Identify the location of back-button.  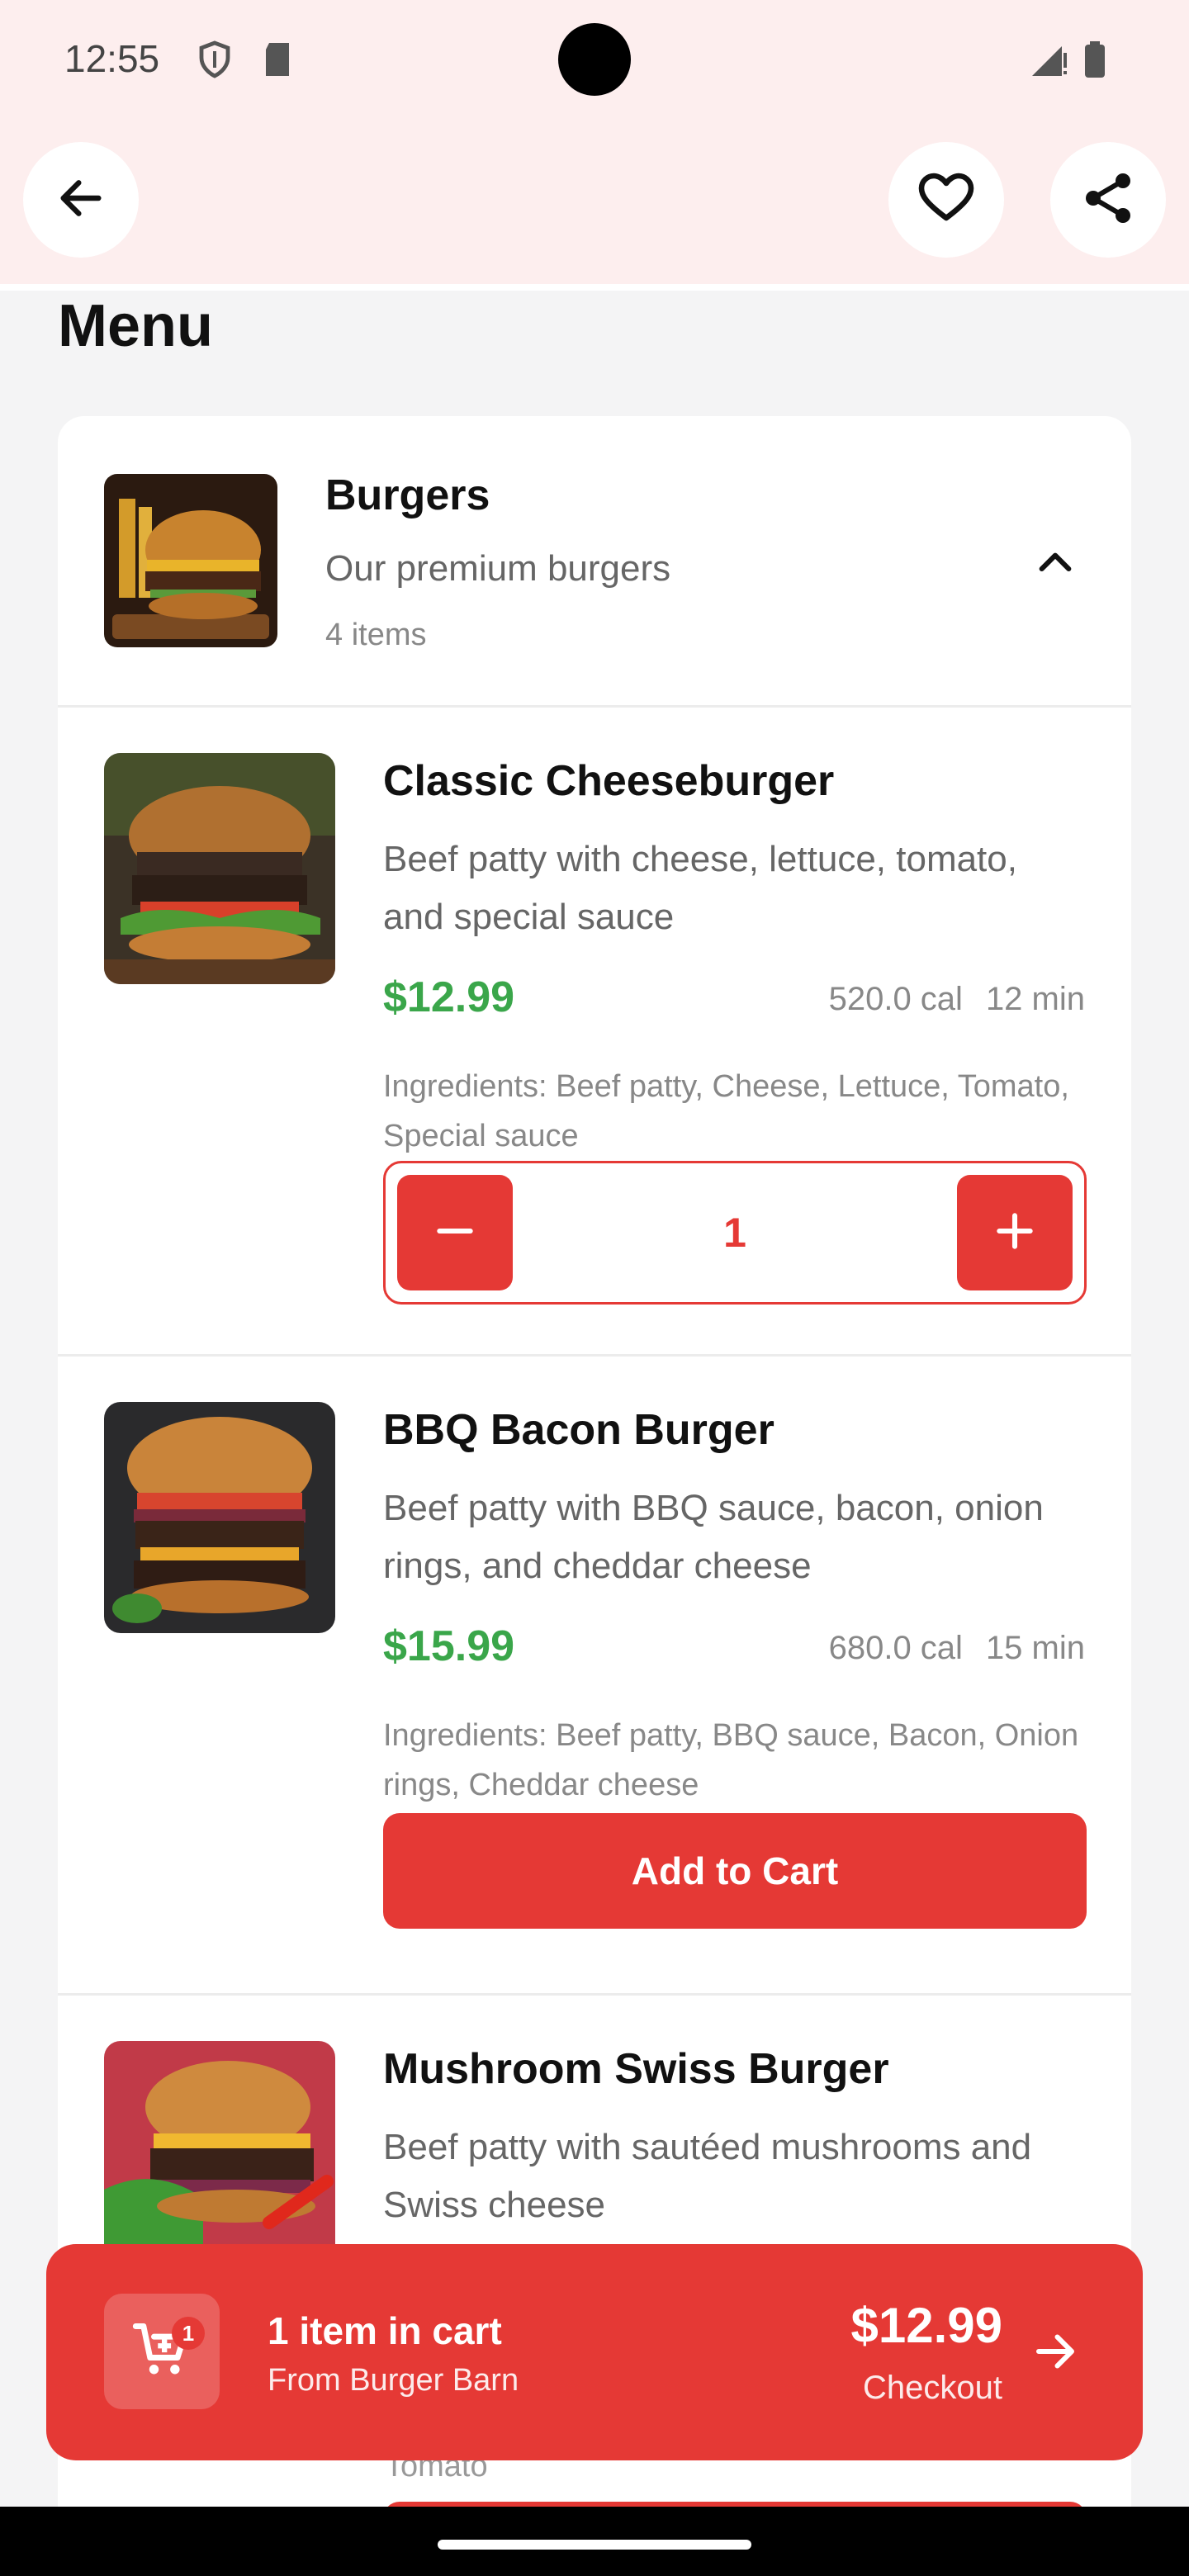
(81, 200).